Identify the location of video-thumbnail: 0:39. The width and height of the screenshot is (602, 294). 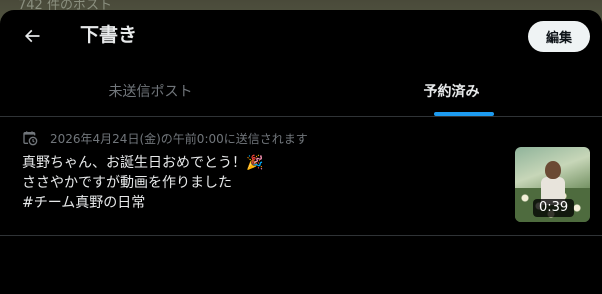
(552, 184).